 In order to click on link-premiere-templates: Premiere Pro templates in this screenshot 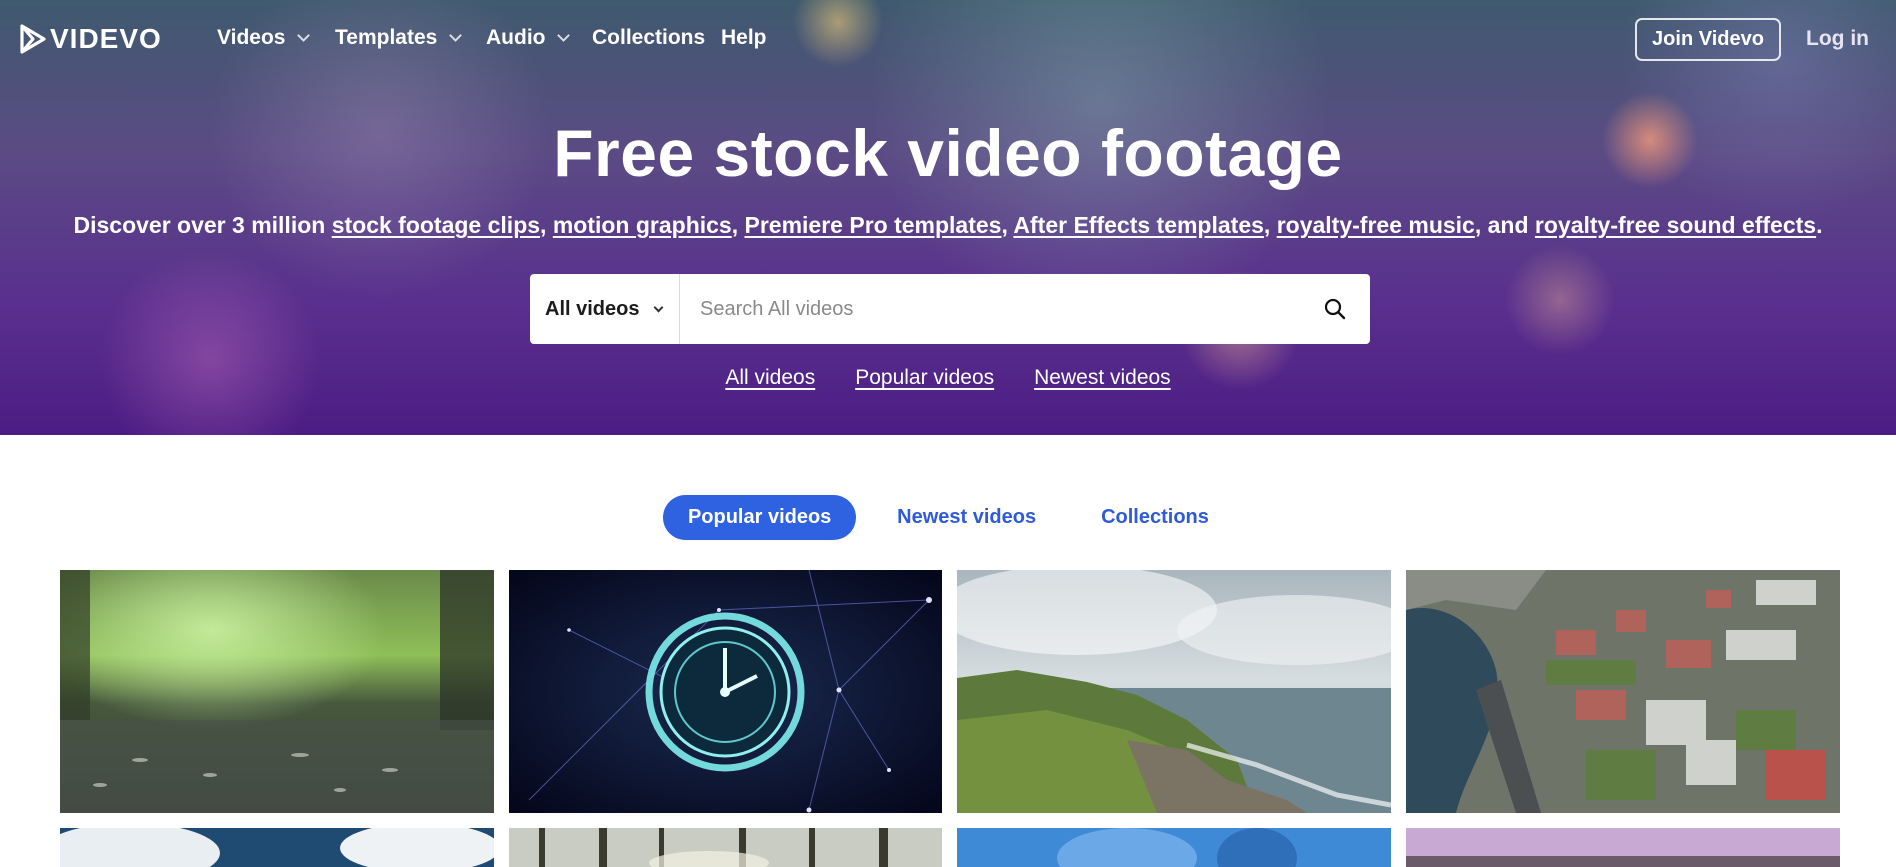, I will do `click(873, 225)`.